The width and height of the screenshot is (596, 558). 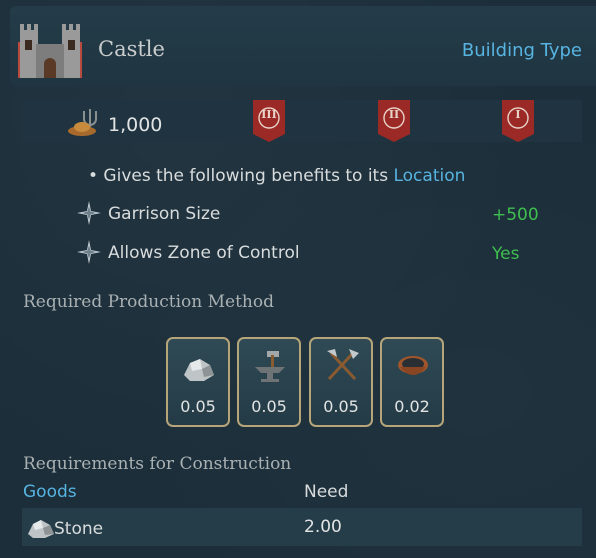 What do you see at coordinates (82, 122) in the screenshot?
I see `pitchfork-hat-icon` at bounding box center [82, 122].